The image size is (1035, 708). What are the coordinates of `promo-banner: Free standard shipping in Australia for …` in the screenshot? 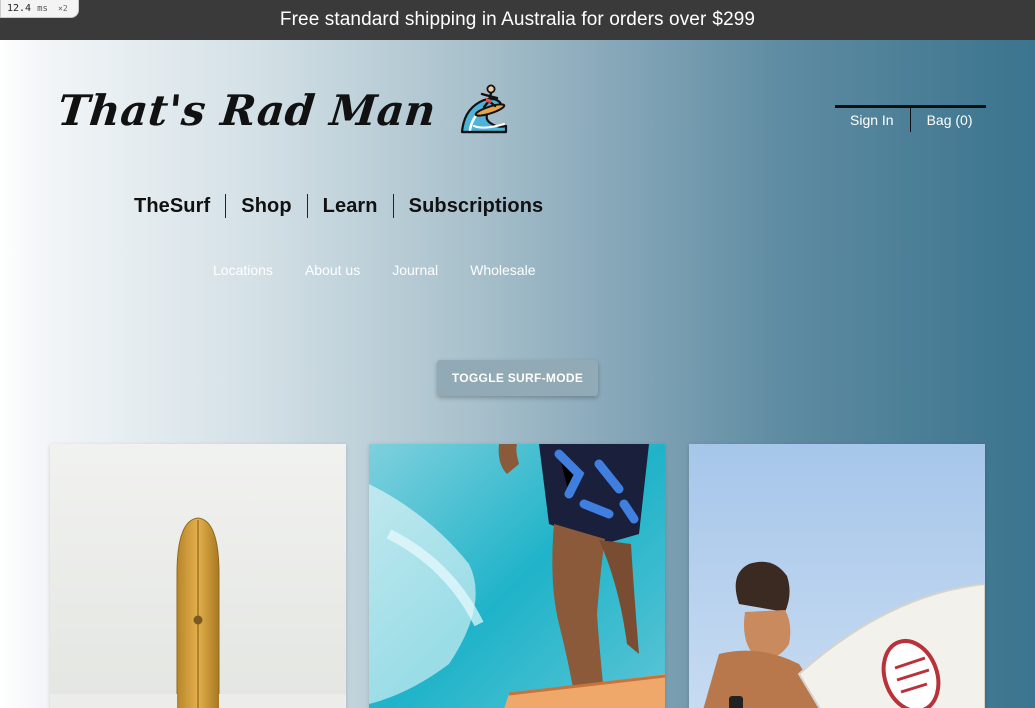 It's located at (517, 20).